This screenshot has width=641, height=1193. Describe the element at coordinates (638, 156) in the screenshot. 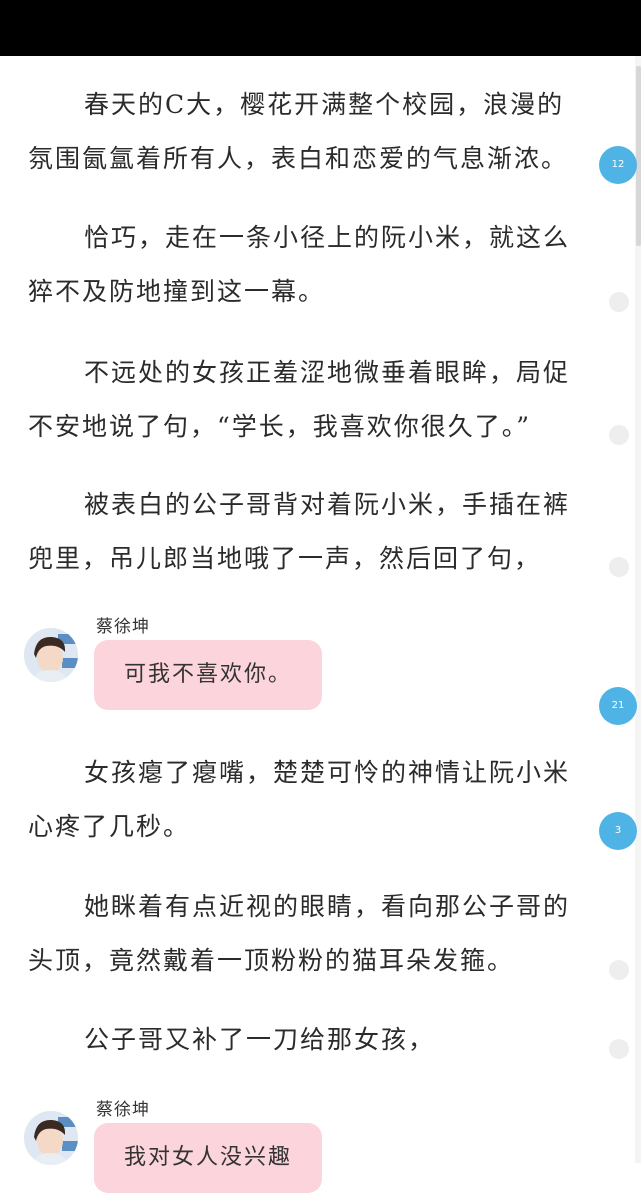

I see `scrollbar-thumb` at that location.